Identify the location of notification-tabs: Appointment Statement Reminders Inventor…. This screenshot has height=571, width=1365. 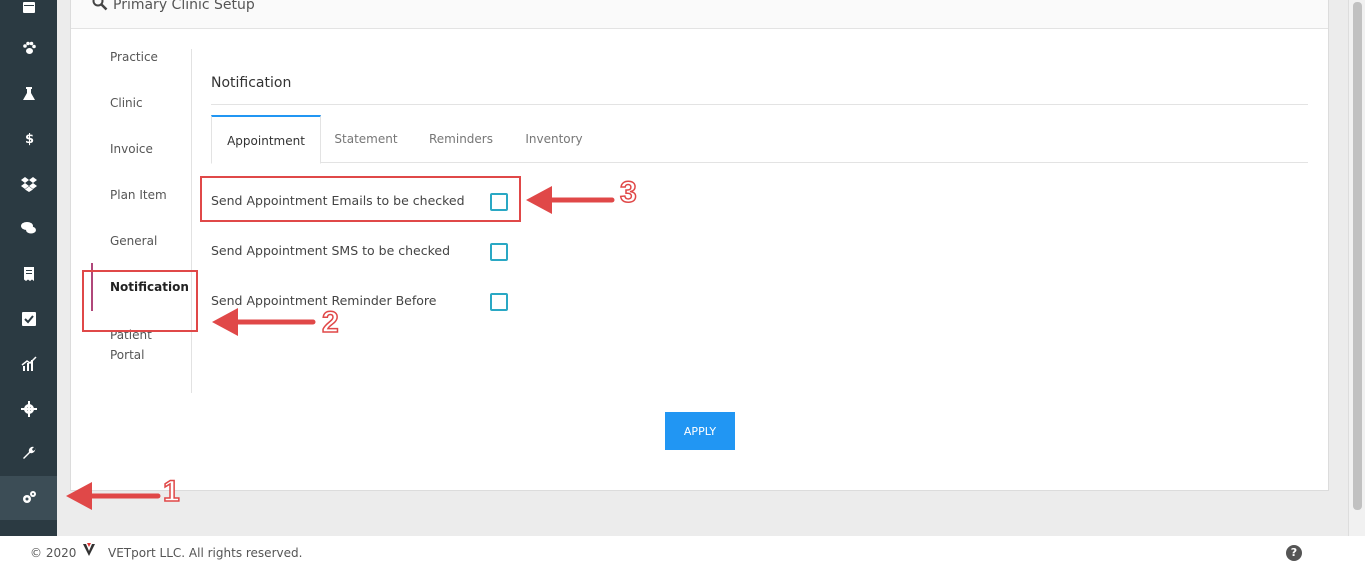
(759, 139).